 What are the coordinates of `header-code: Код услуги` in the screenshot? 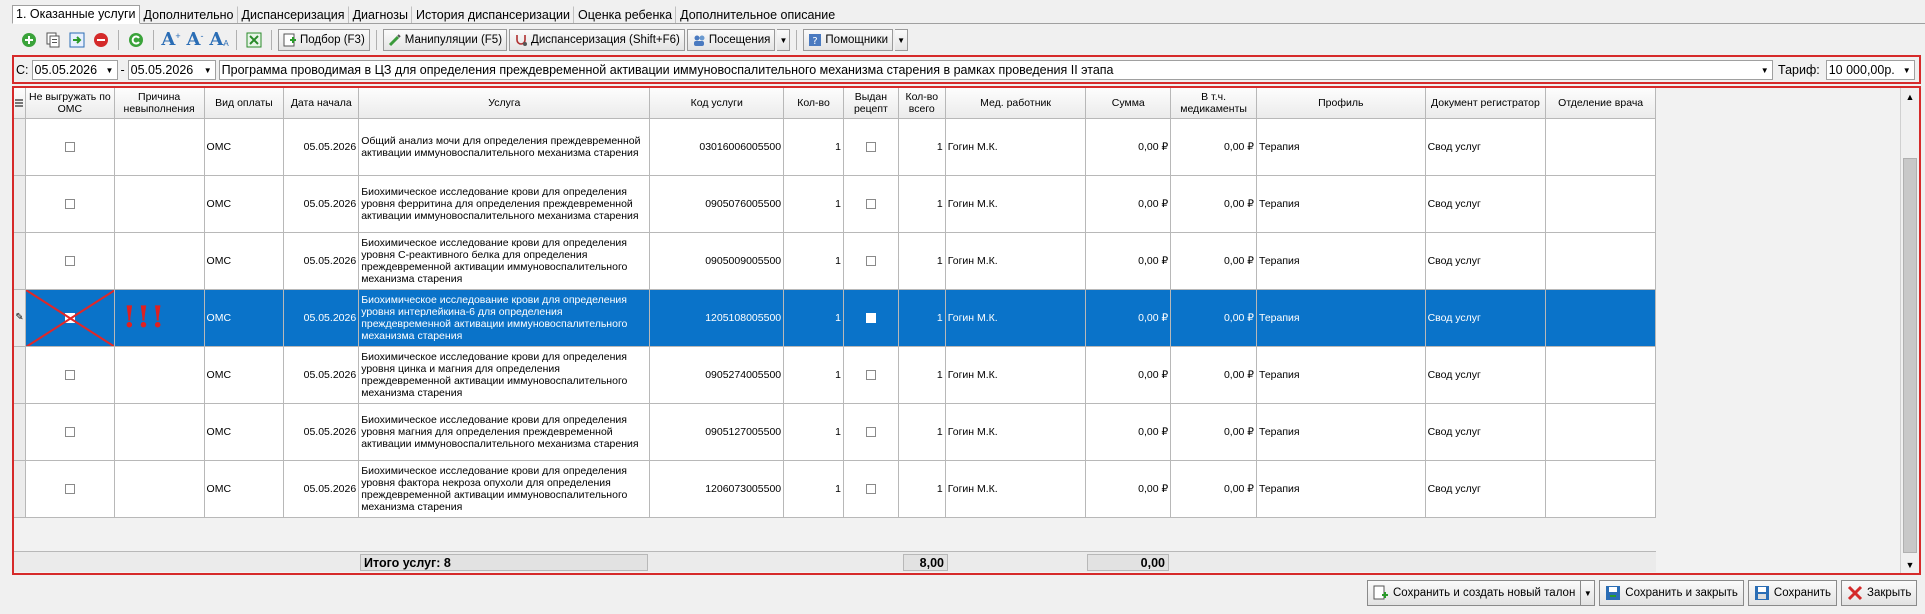 It's located at (717, 103).